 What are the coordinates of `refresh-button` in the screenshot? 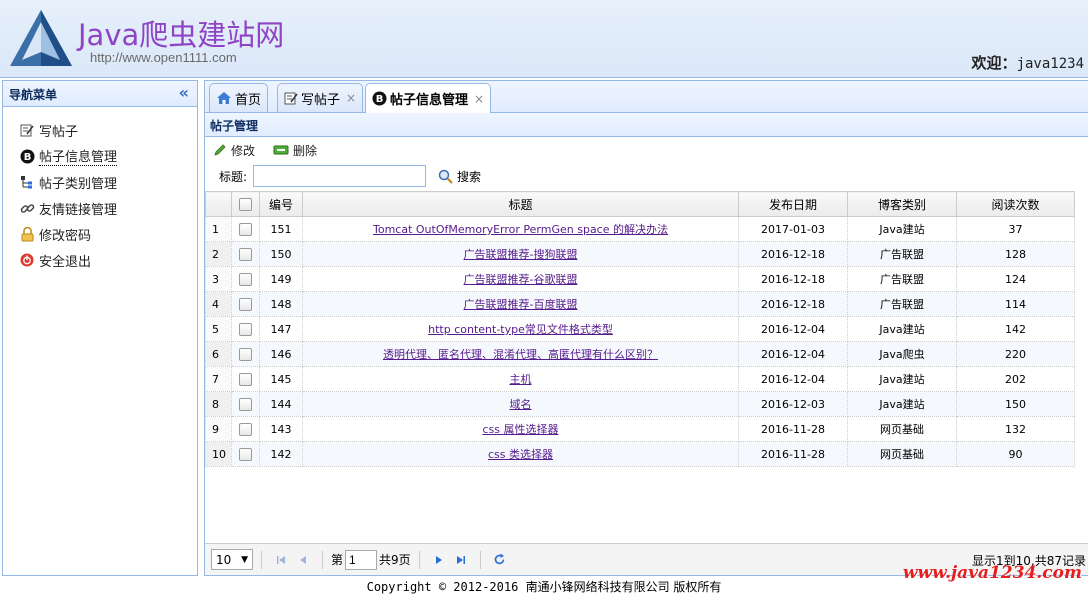 It's located at (500, 560).